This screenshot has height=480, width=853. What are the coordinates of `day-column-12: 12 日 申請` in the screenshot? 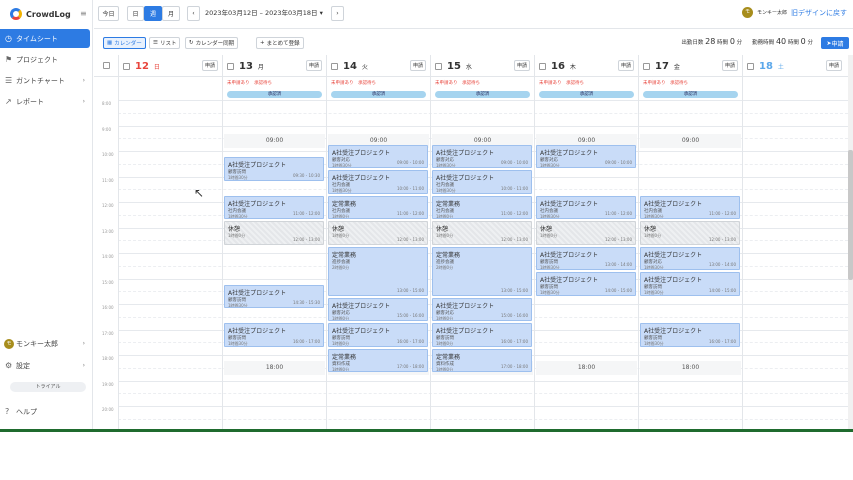 It's located at (170, 242).